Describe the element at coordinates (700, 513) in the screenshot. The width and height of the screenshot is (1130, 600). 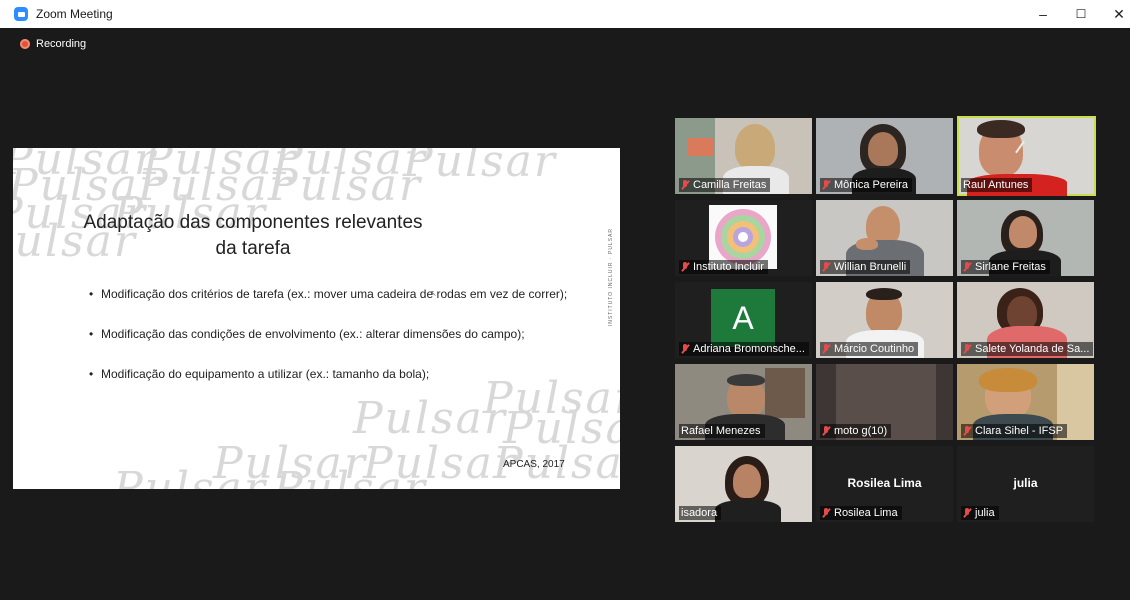
I see `participant-name-label: isadora` at that location.